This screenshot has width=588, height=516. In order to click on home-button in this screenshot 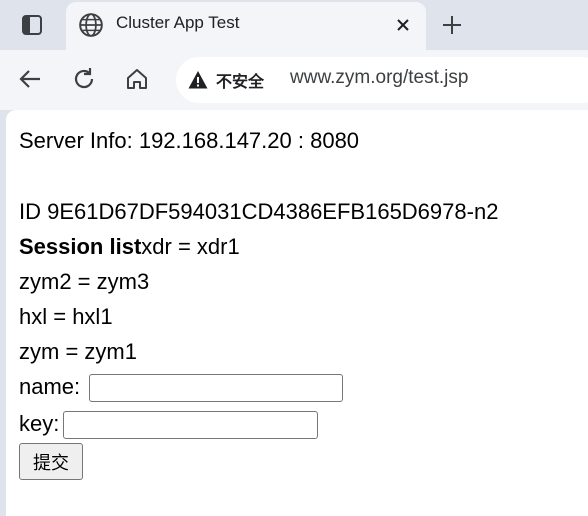, I will do `click(137, 79)`.